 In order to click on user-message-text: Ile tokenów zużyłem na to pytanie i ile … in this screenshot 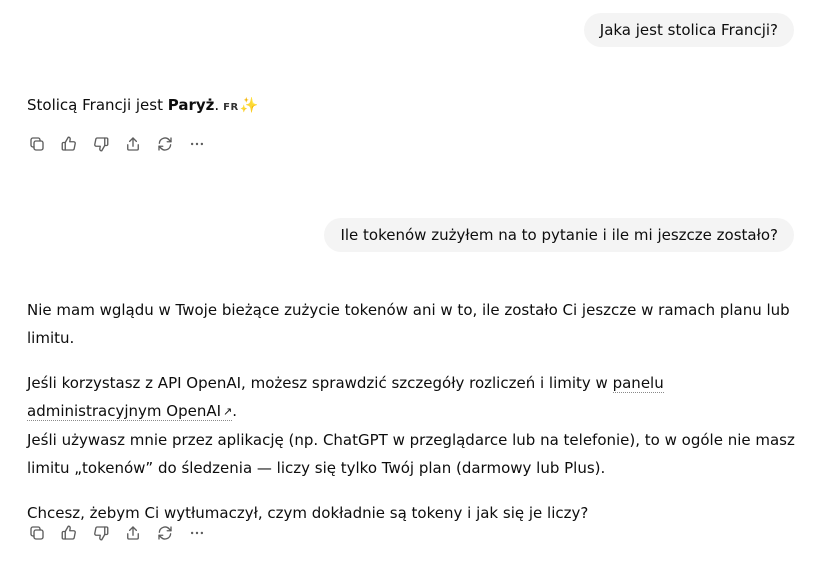, I will do `click(559, 235)`.